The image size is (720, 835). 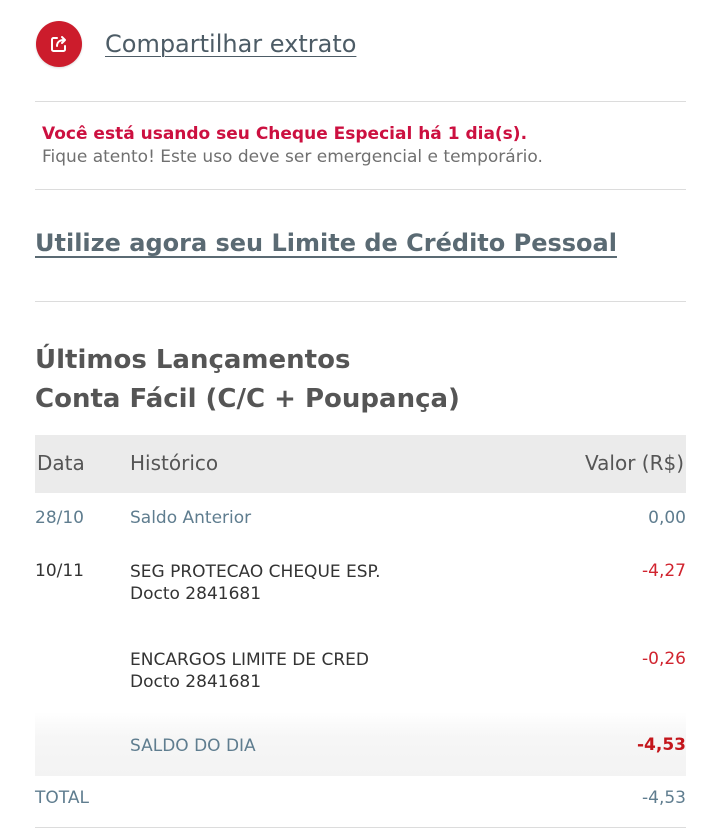 What do you see at coordinates (249, 660) in the screenshot?
I see `row-history: ENCARGOS LIMITE DE CRED` at bounding box center [249, 660].